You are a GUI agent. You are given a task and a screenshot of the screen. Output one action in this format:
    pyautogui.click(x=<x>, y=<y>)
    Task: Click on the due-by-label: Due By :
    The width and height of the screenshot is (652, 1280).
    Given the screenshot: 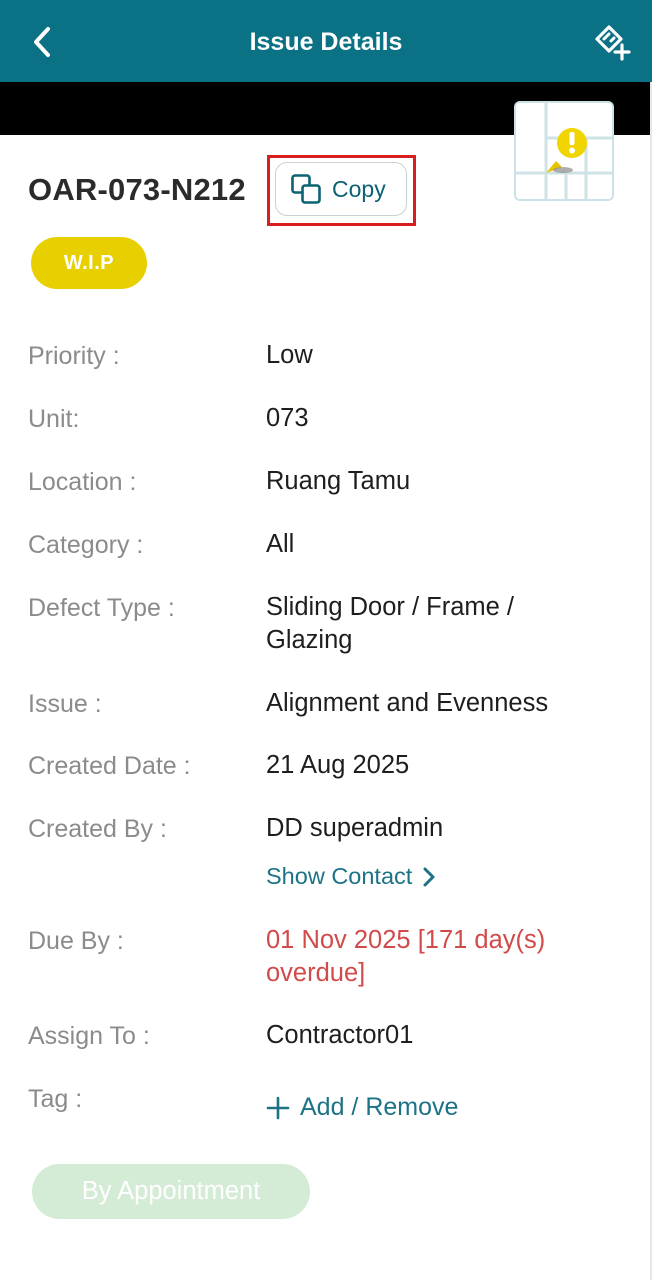 What is the action you would take?
    pyautogui.click(x=76, y=941)
    